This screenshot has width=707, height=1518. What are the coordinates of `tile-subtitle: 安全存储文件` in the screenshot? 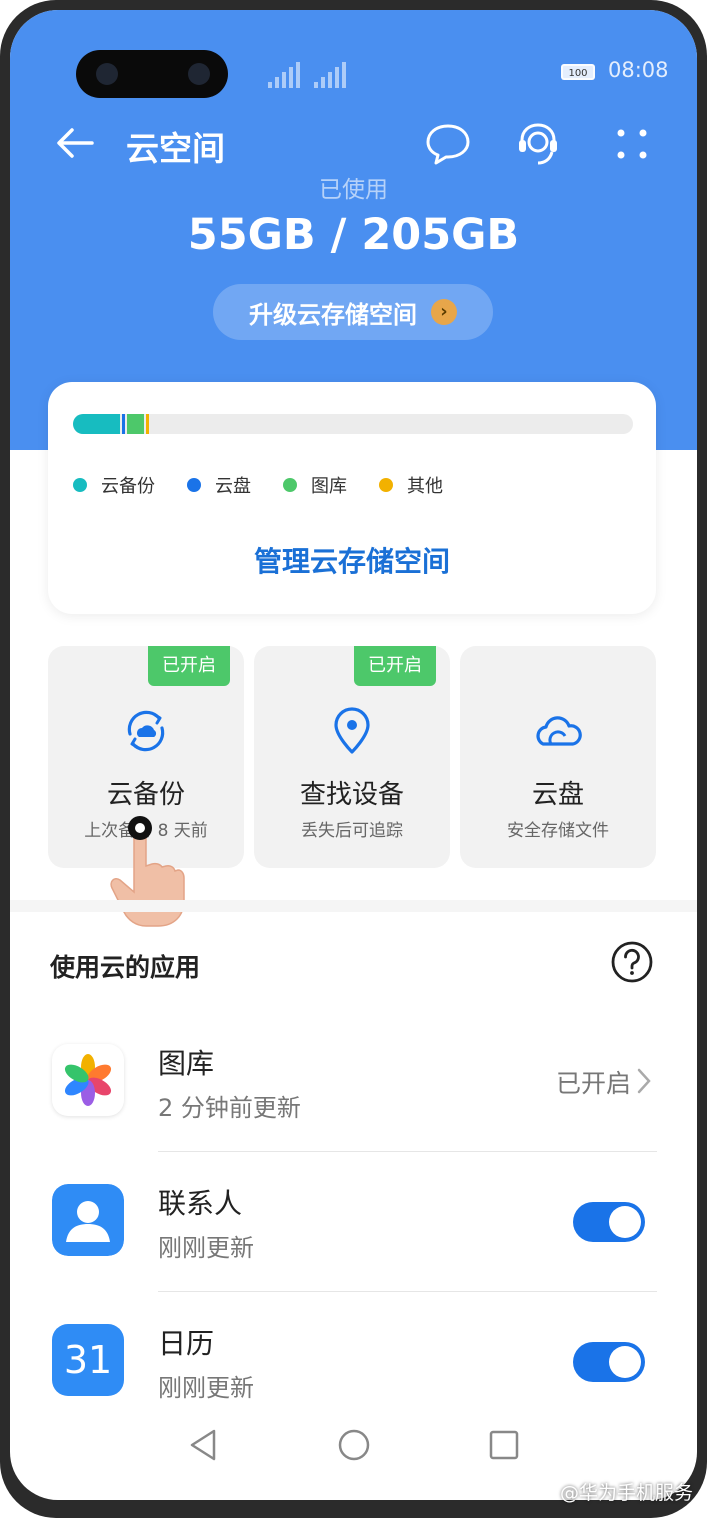 It's located at (558, 831).